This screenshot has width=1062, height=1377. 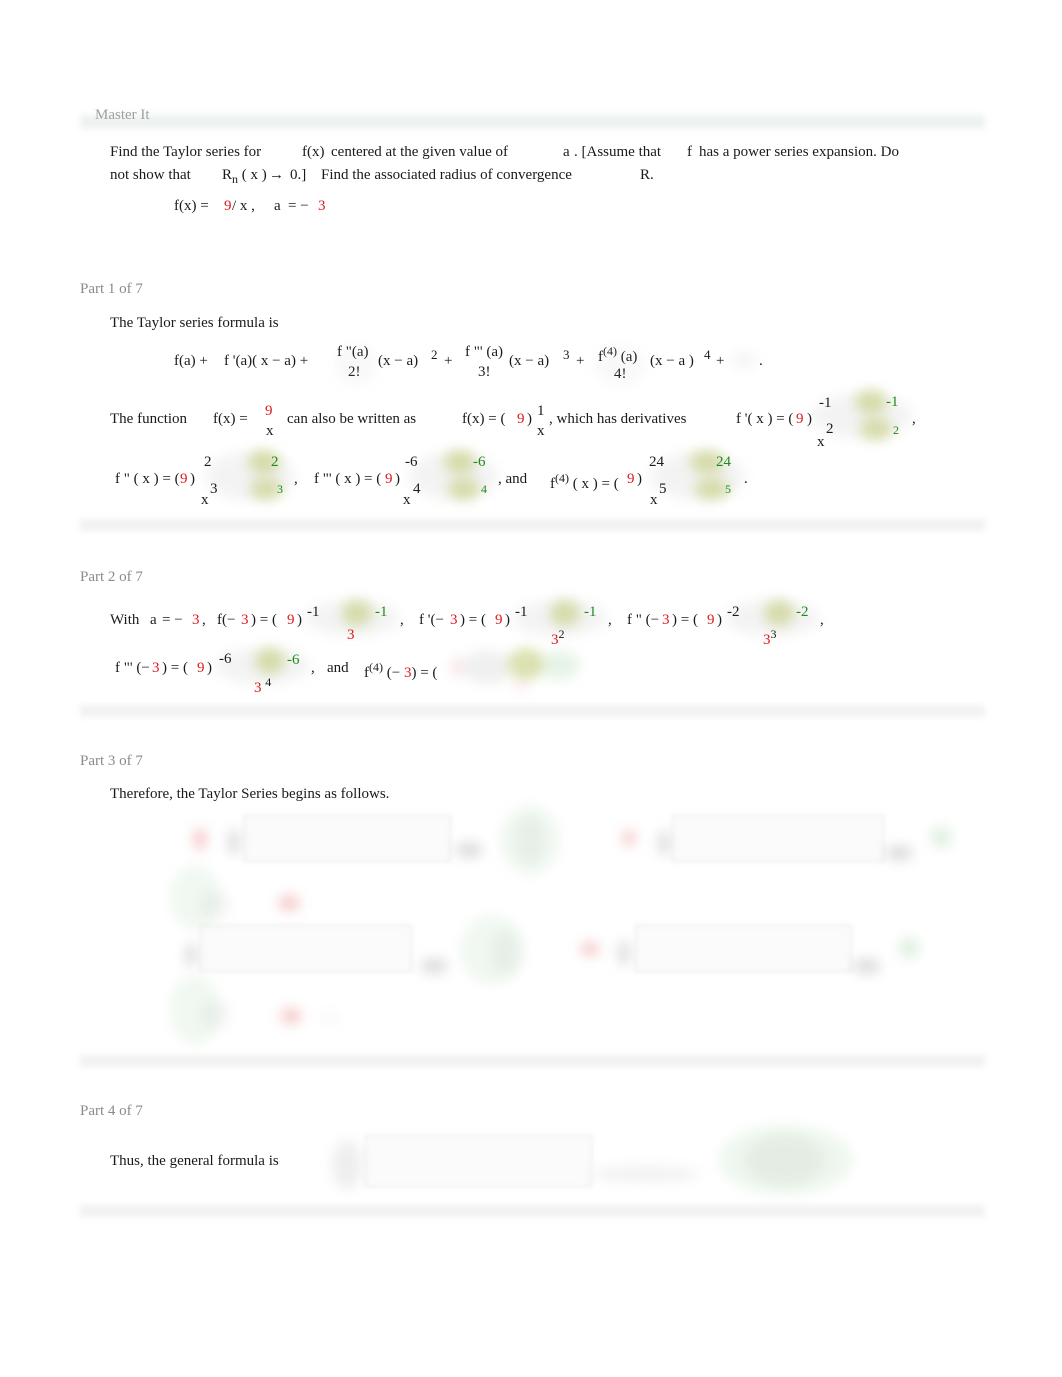 I want to click on derivative-label: f " ( x ) = (, so click(x=147, y=479).